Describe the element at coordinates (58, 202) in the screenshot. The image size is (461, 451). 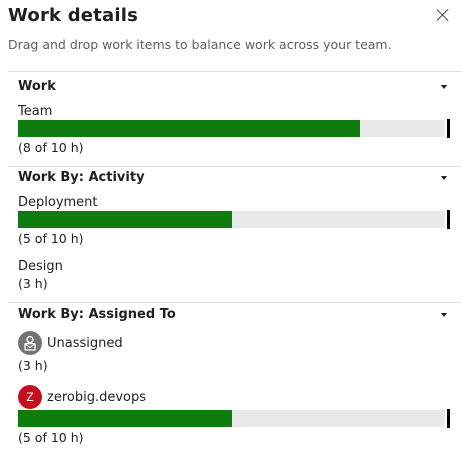
I see `deployment-label: Deployment` at that location.